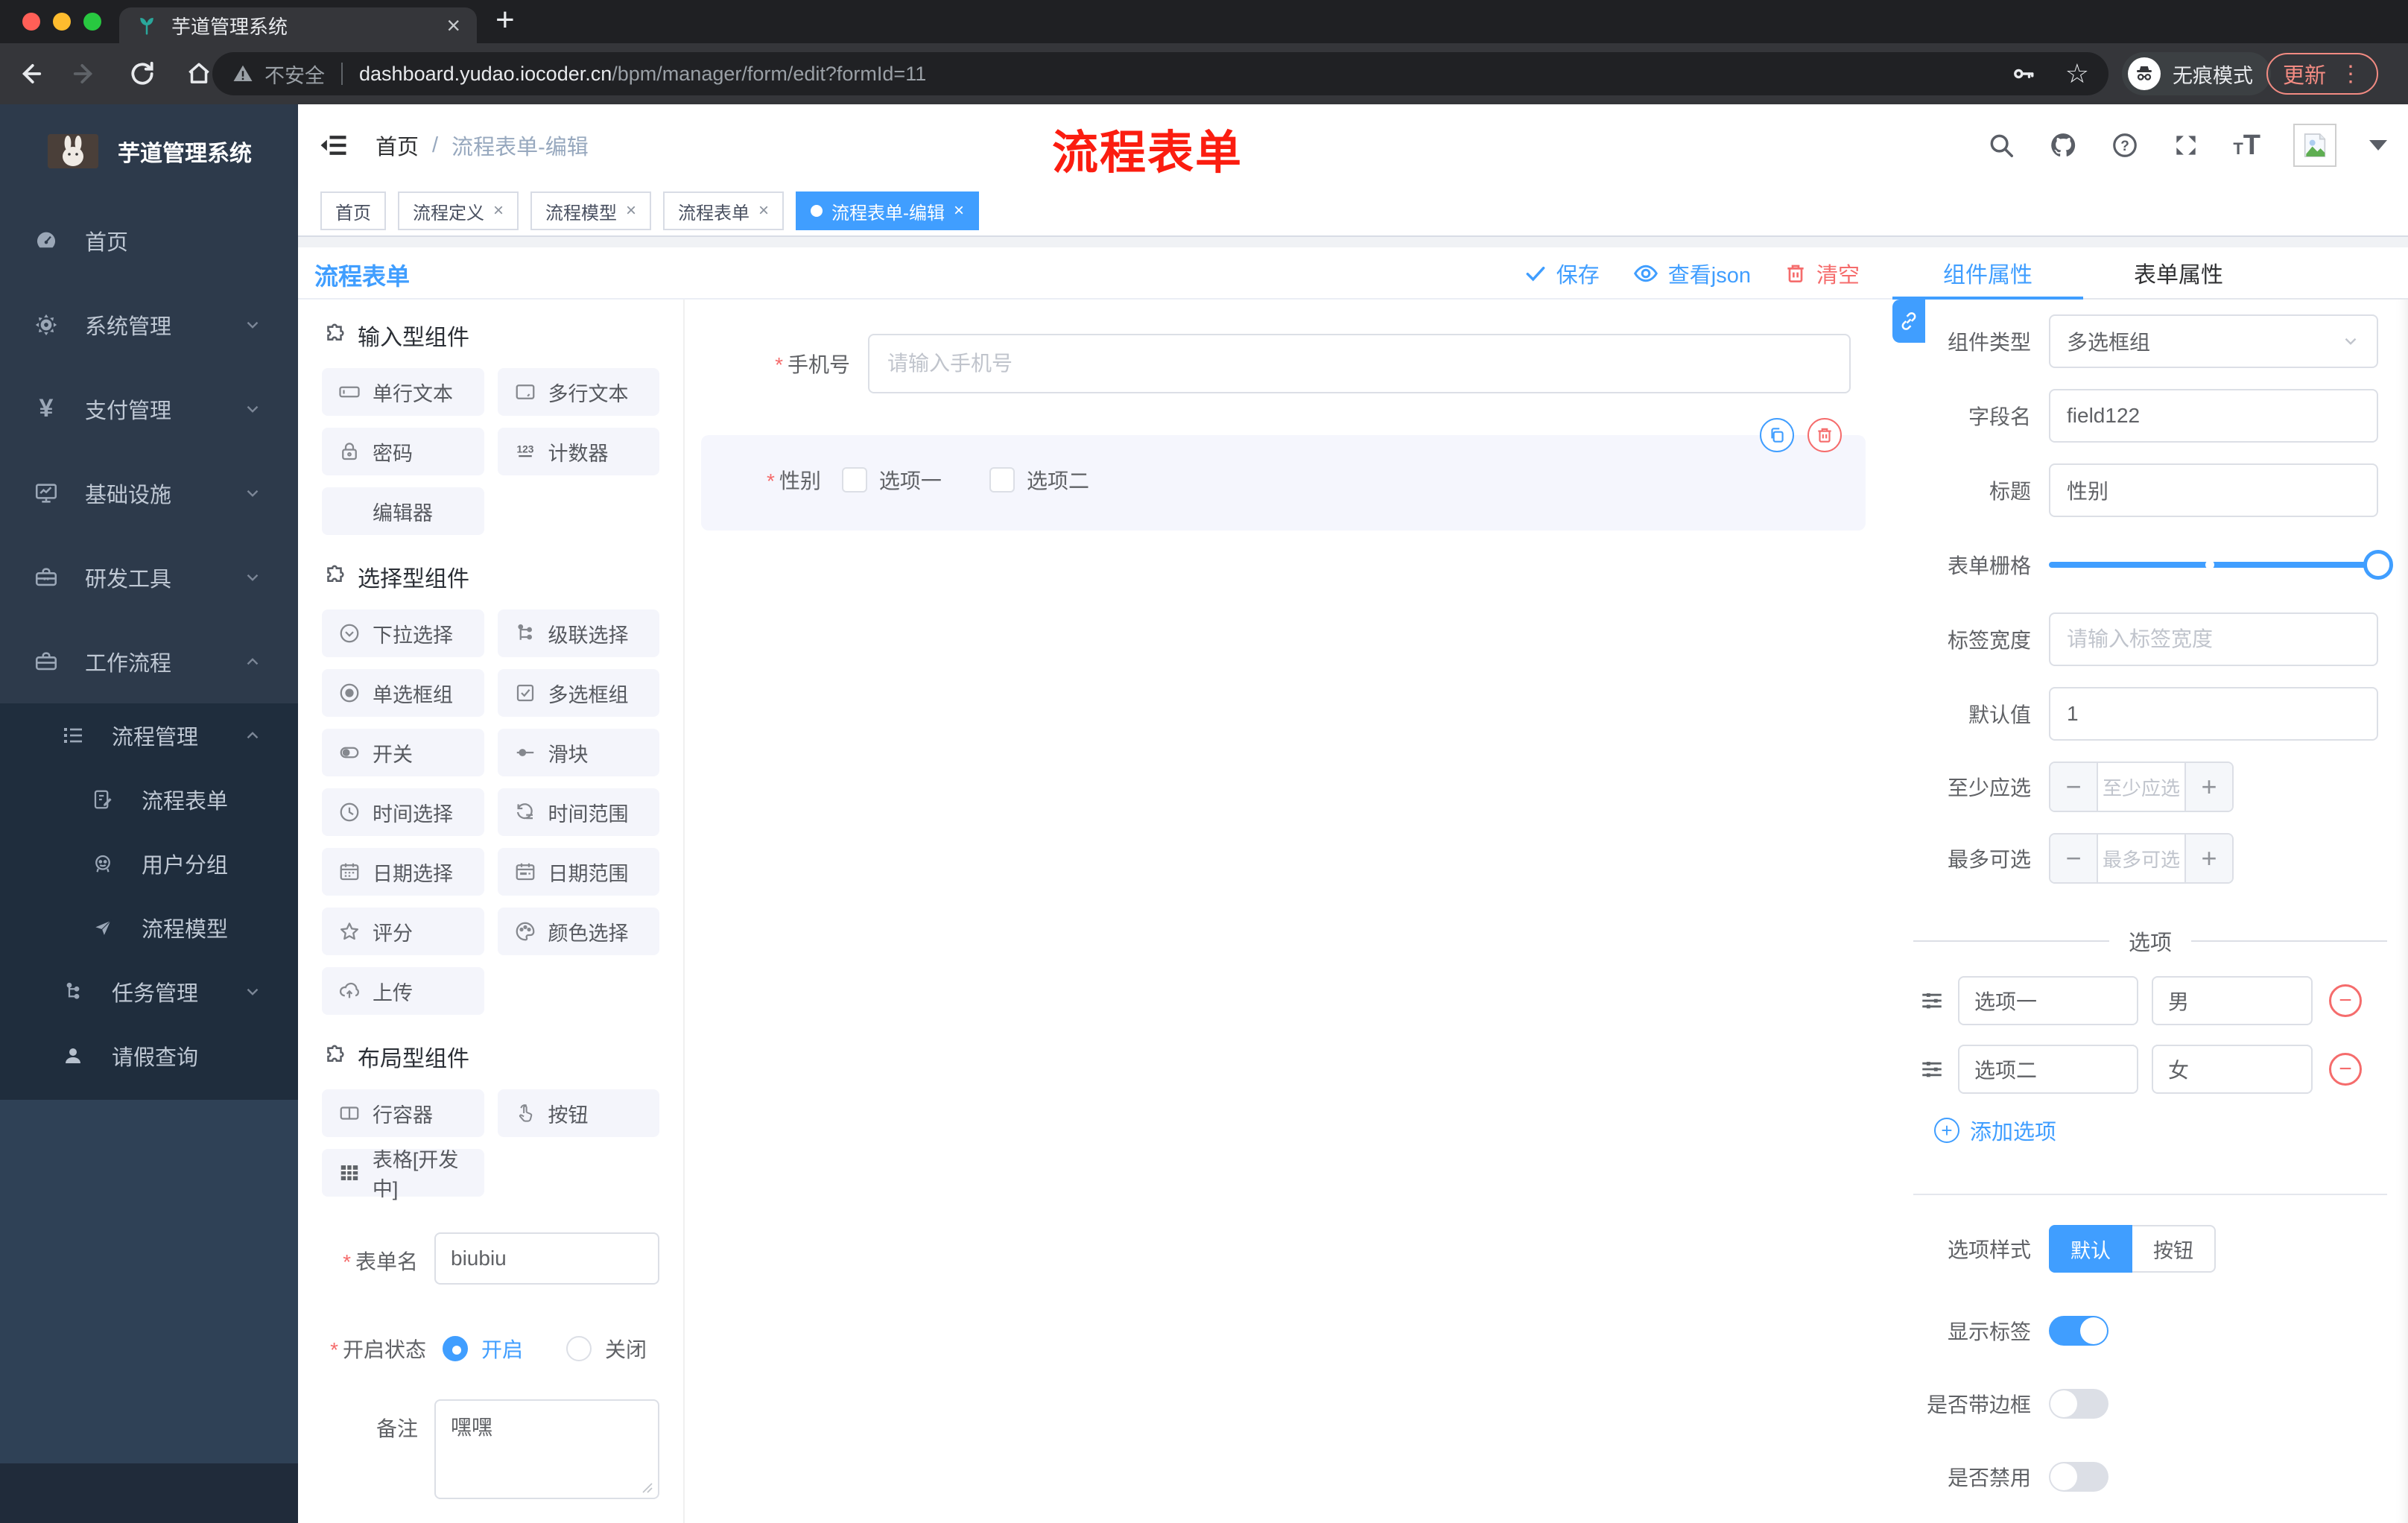 This screenshot has height=1523, width=2408. Describe the element at coordinates (2213, 341) in the screenshot. I see `component-type-select: 多选框组` at that location.